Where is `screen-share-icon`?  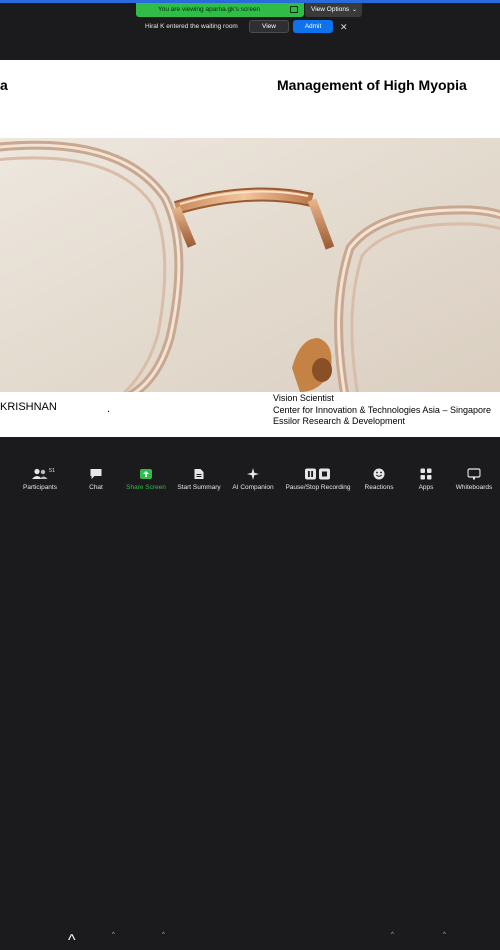 screen-share-icon is located at coordinates (294, 9).